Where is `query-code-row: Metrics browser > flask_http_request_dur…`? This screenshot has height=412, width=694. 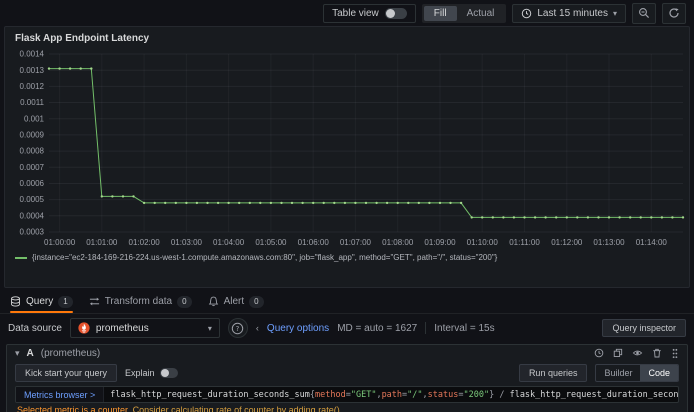
query-code-row: Metrics browser > flask_http_request_dur… is located at coordinates (347, 394).